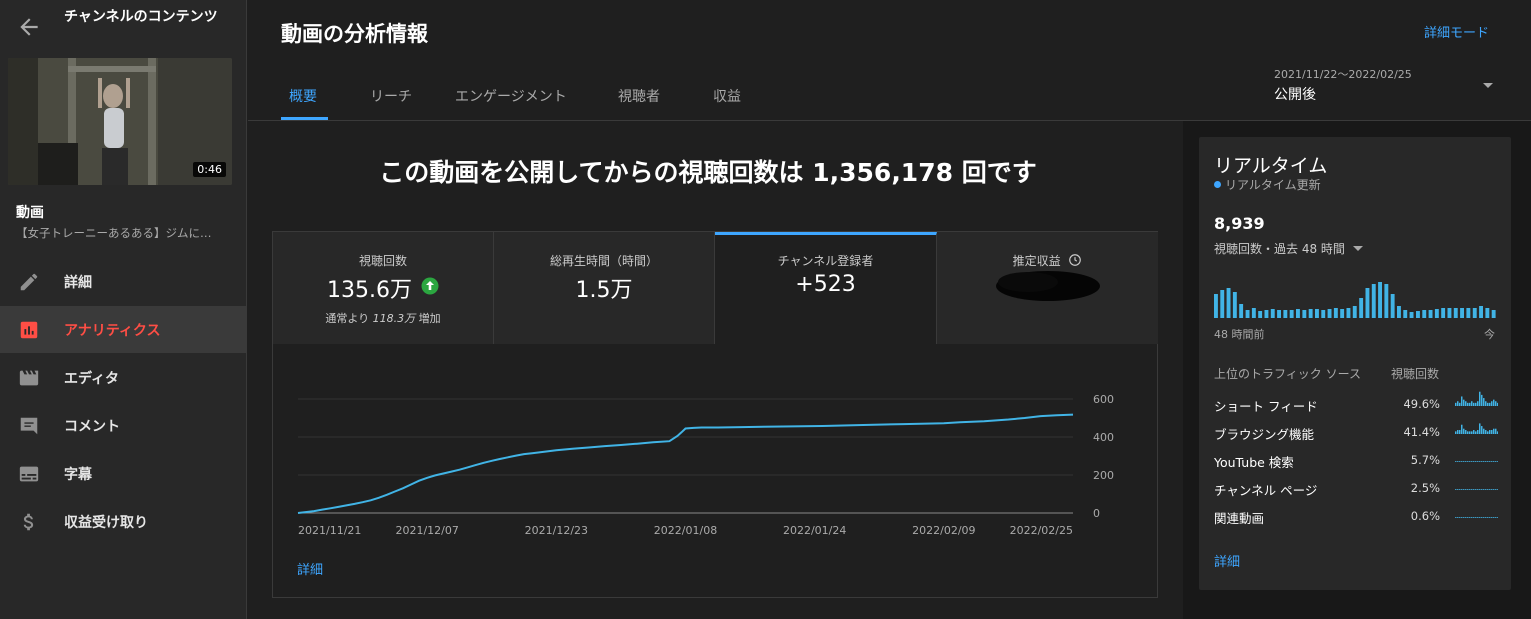 The image size is (1531, 619). I want to click on sidebar-item-analytics: アナリティクス, so click(123, 329).